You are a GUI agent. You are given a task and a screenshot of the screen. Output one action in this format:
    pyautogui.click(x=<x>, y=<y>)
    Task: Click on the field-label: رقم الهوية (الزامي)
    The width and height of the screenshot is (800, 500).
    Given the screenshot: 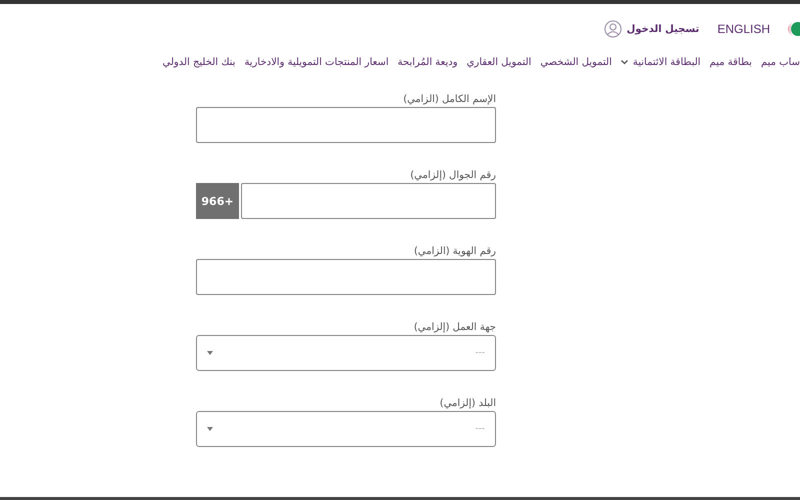 What is the action you would take?
    pyautogui.click(x=454, y=251)
    